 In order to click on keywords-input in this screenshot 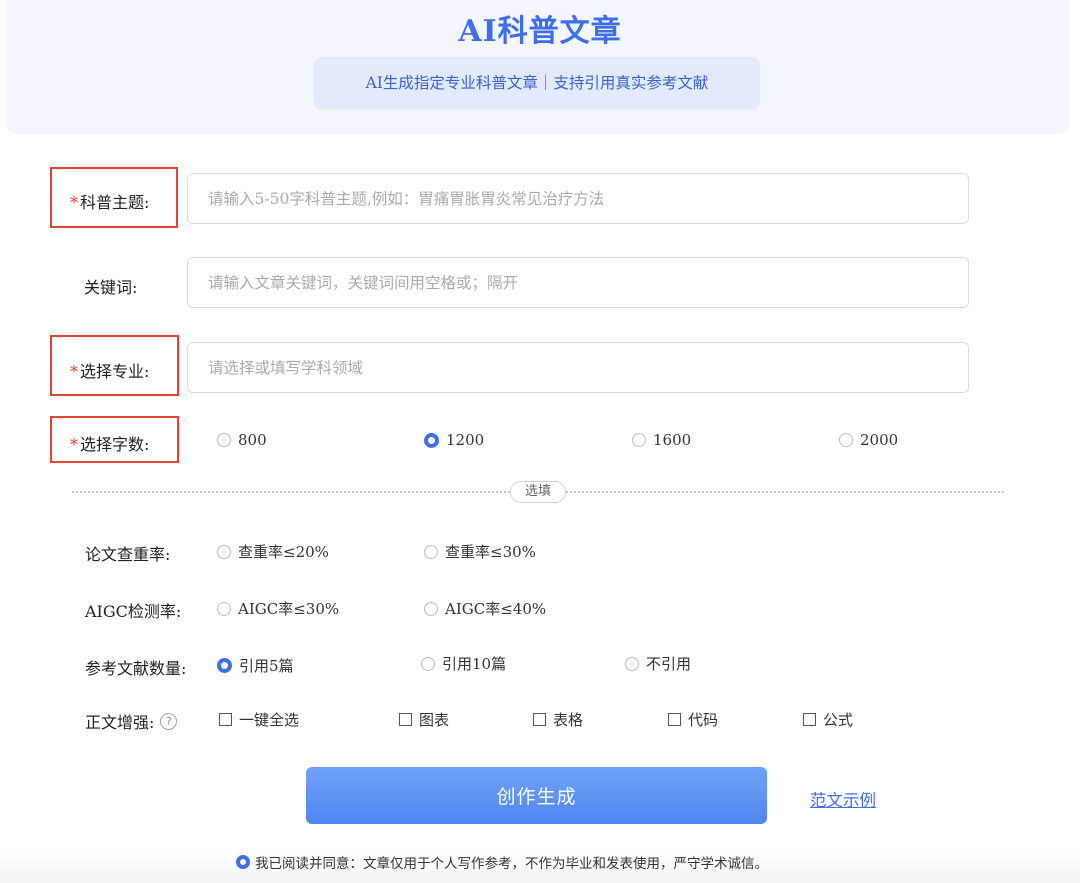, I will do `click(578, 282)`.